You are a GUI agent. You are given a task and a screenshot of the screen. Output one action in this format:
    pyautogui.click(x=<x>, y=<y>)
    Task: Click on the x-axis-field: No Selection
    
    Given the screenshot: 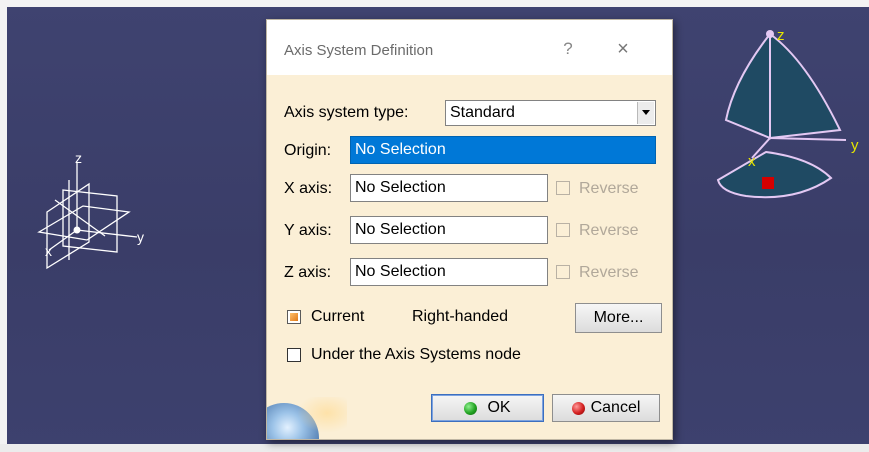 What is the action you would take?
    pyautogui.click(x=449, y=188)
    